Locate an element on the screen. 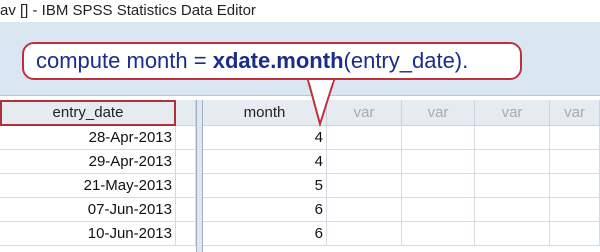 The width and height of the screenshot is (600, 252). column-header-var-2: var is located at coordinates (438, 113).